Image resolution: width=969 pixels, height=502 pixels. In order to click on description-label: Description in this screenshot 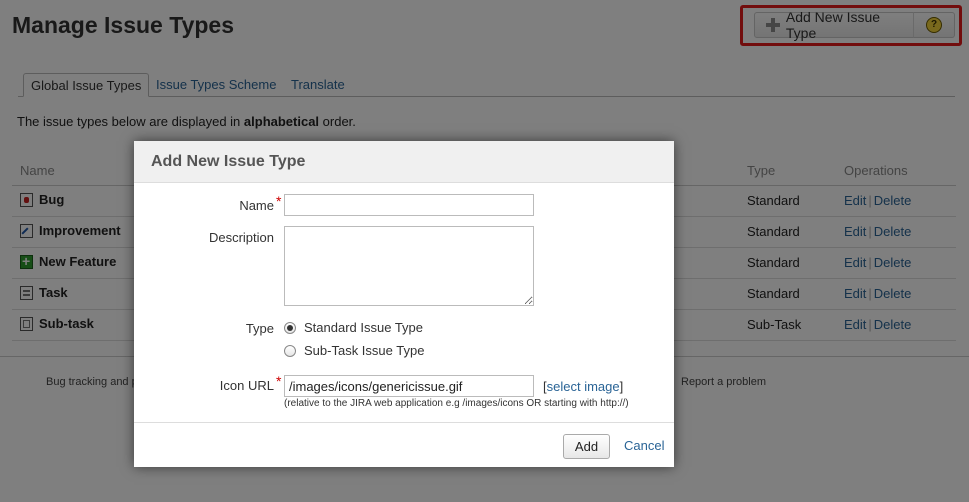, I will do `click(241, 237)`.